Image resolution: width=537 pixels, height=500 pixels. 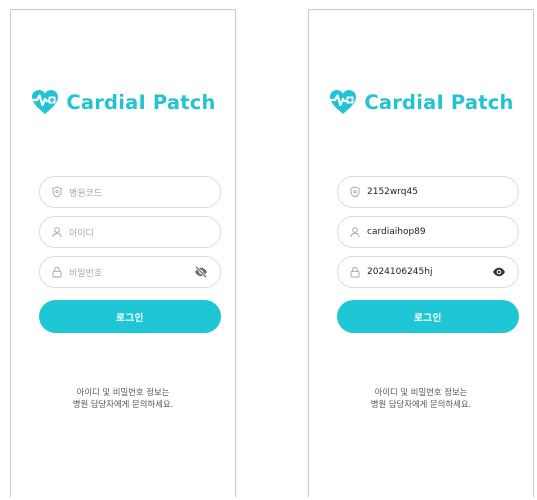 I want to click on password-placeholder: 비밀번호, so click(x=86, y=273).